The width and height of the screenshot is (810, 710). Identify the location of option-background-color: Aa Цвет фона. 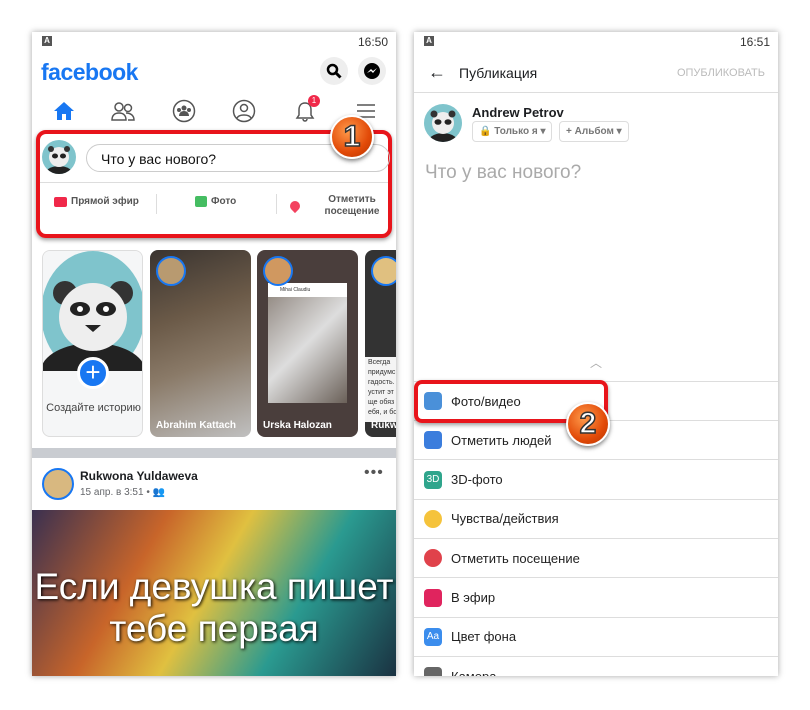
(596, 637).